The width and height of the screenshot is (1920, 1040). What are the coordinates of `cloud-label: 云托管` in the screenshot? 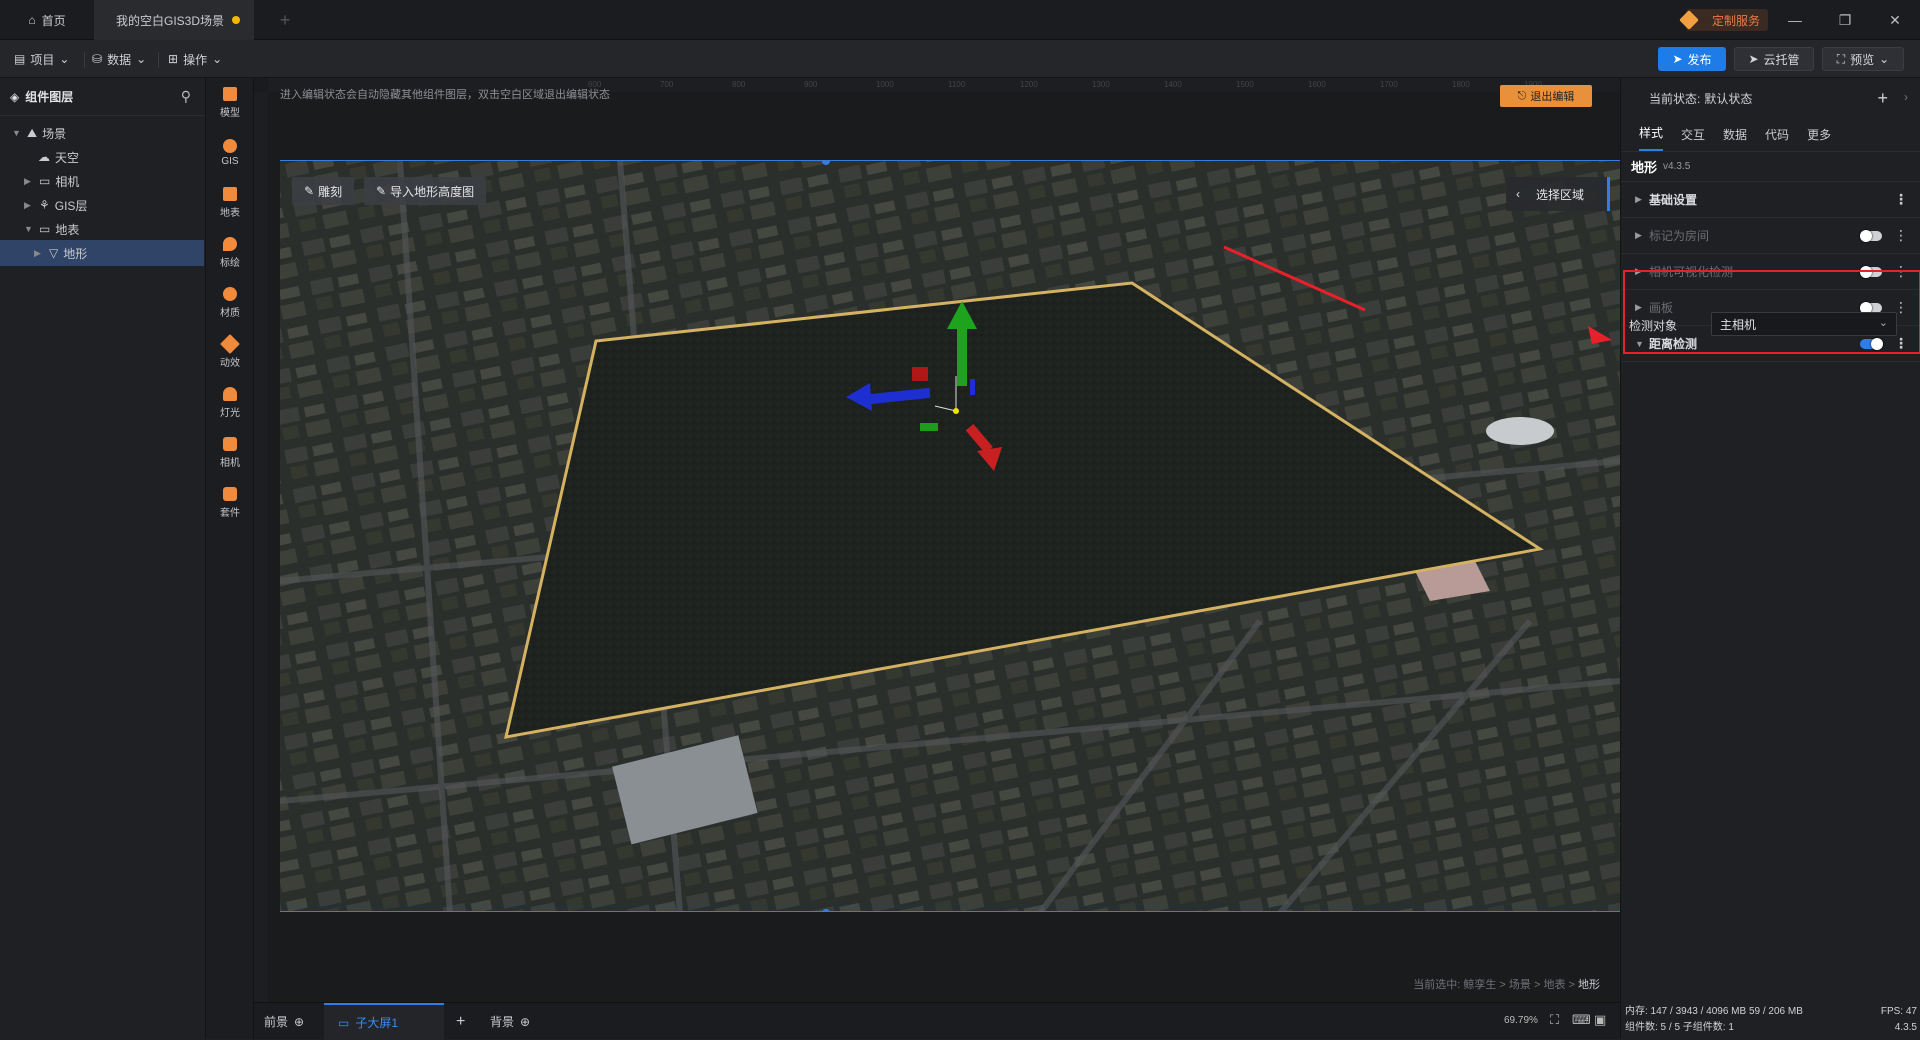 It's located at (1781, 59).